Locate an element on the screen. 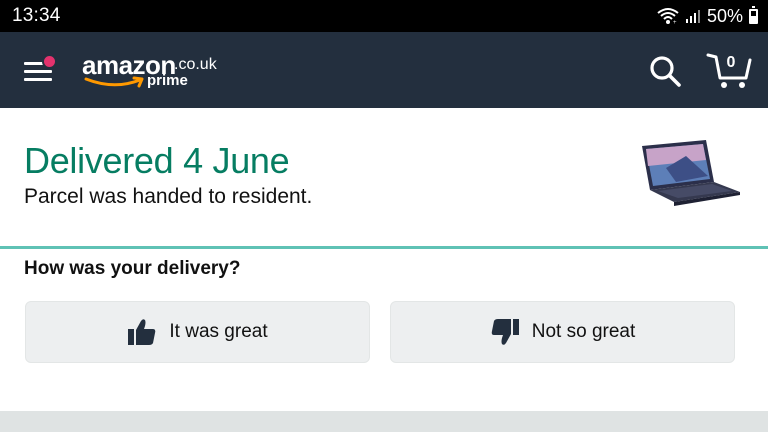 The width and height of the screenshot is (768, 432). search-icon is located at coordinates (665, 71).